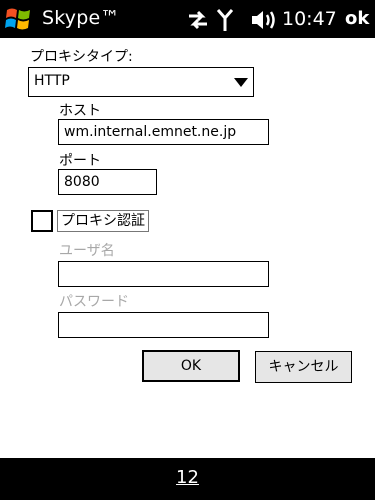  I want to click on port-input: 8080, so click(107, 182).